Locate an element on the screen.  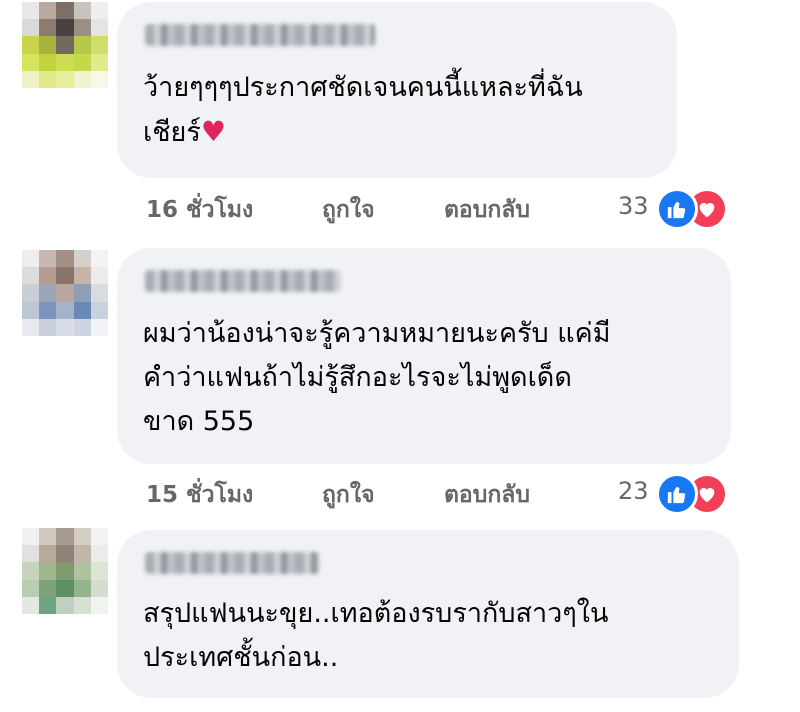
comment-actions: 16 ชั่วโมง ถูกใจ ตอบกลับ 33 is located at coordinates (446, 209).